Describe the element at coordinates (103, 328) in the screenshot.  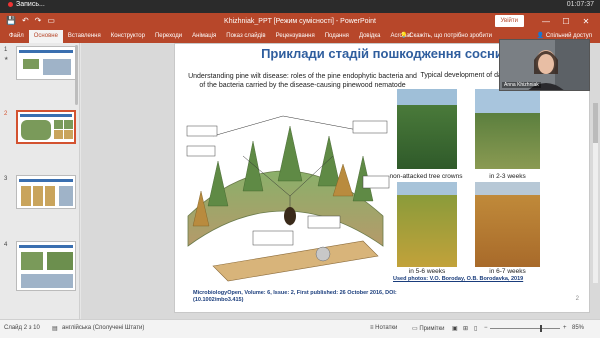
I see `language-indicator: англійська (Сполучені Штати)` at that location.